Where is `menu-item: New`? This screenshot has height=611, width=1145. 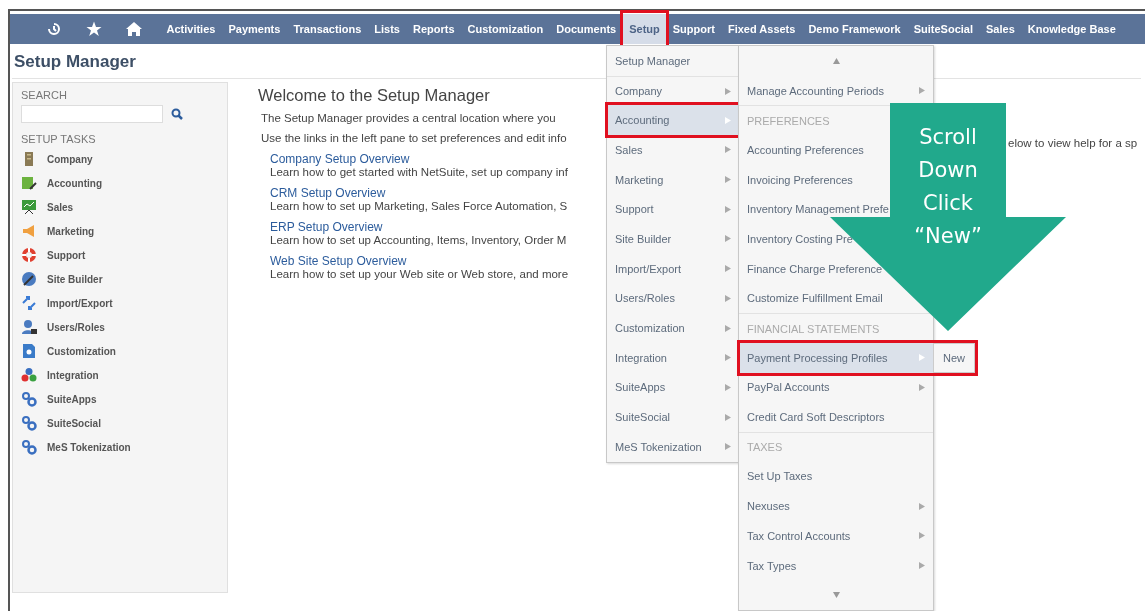
menu-item: New is located at coordinates (954, 357).